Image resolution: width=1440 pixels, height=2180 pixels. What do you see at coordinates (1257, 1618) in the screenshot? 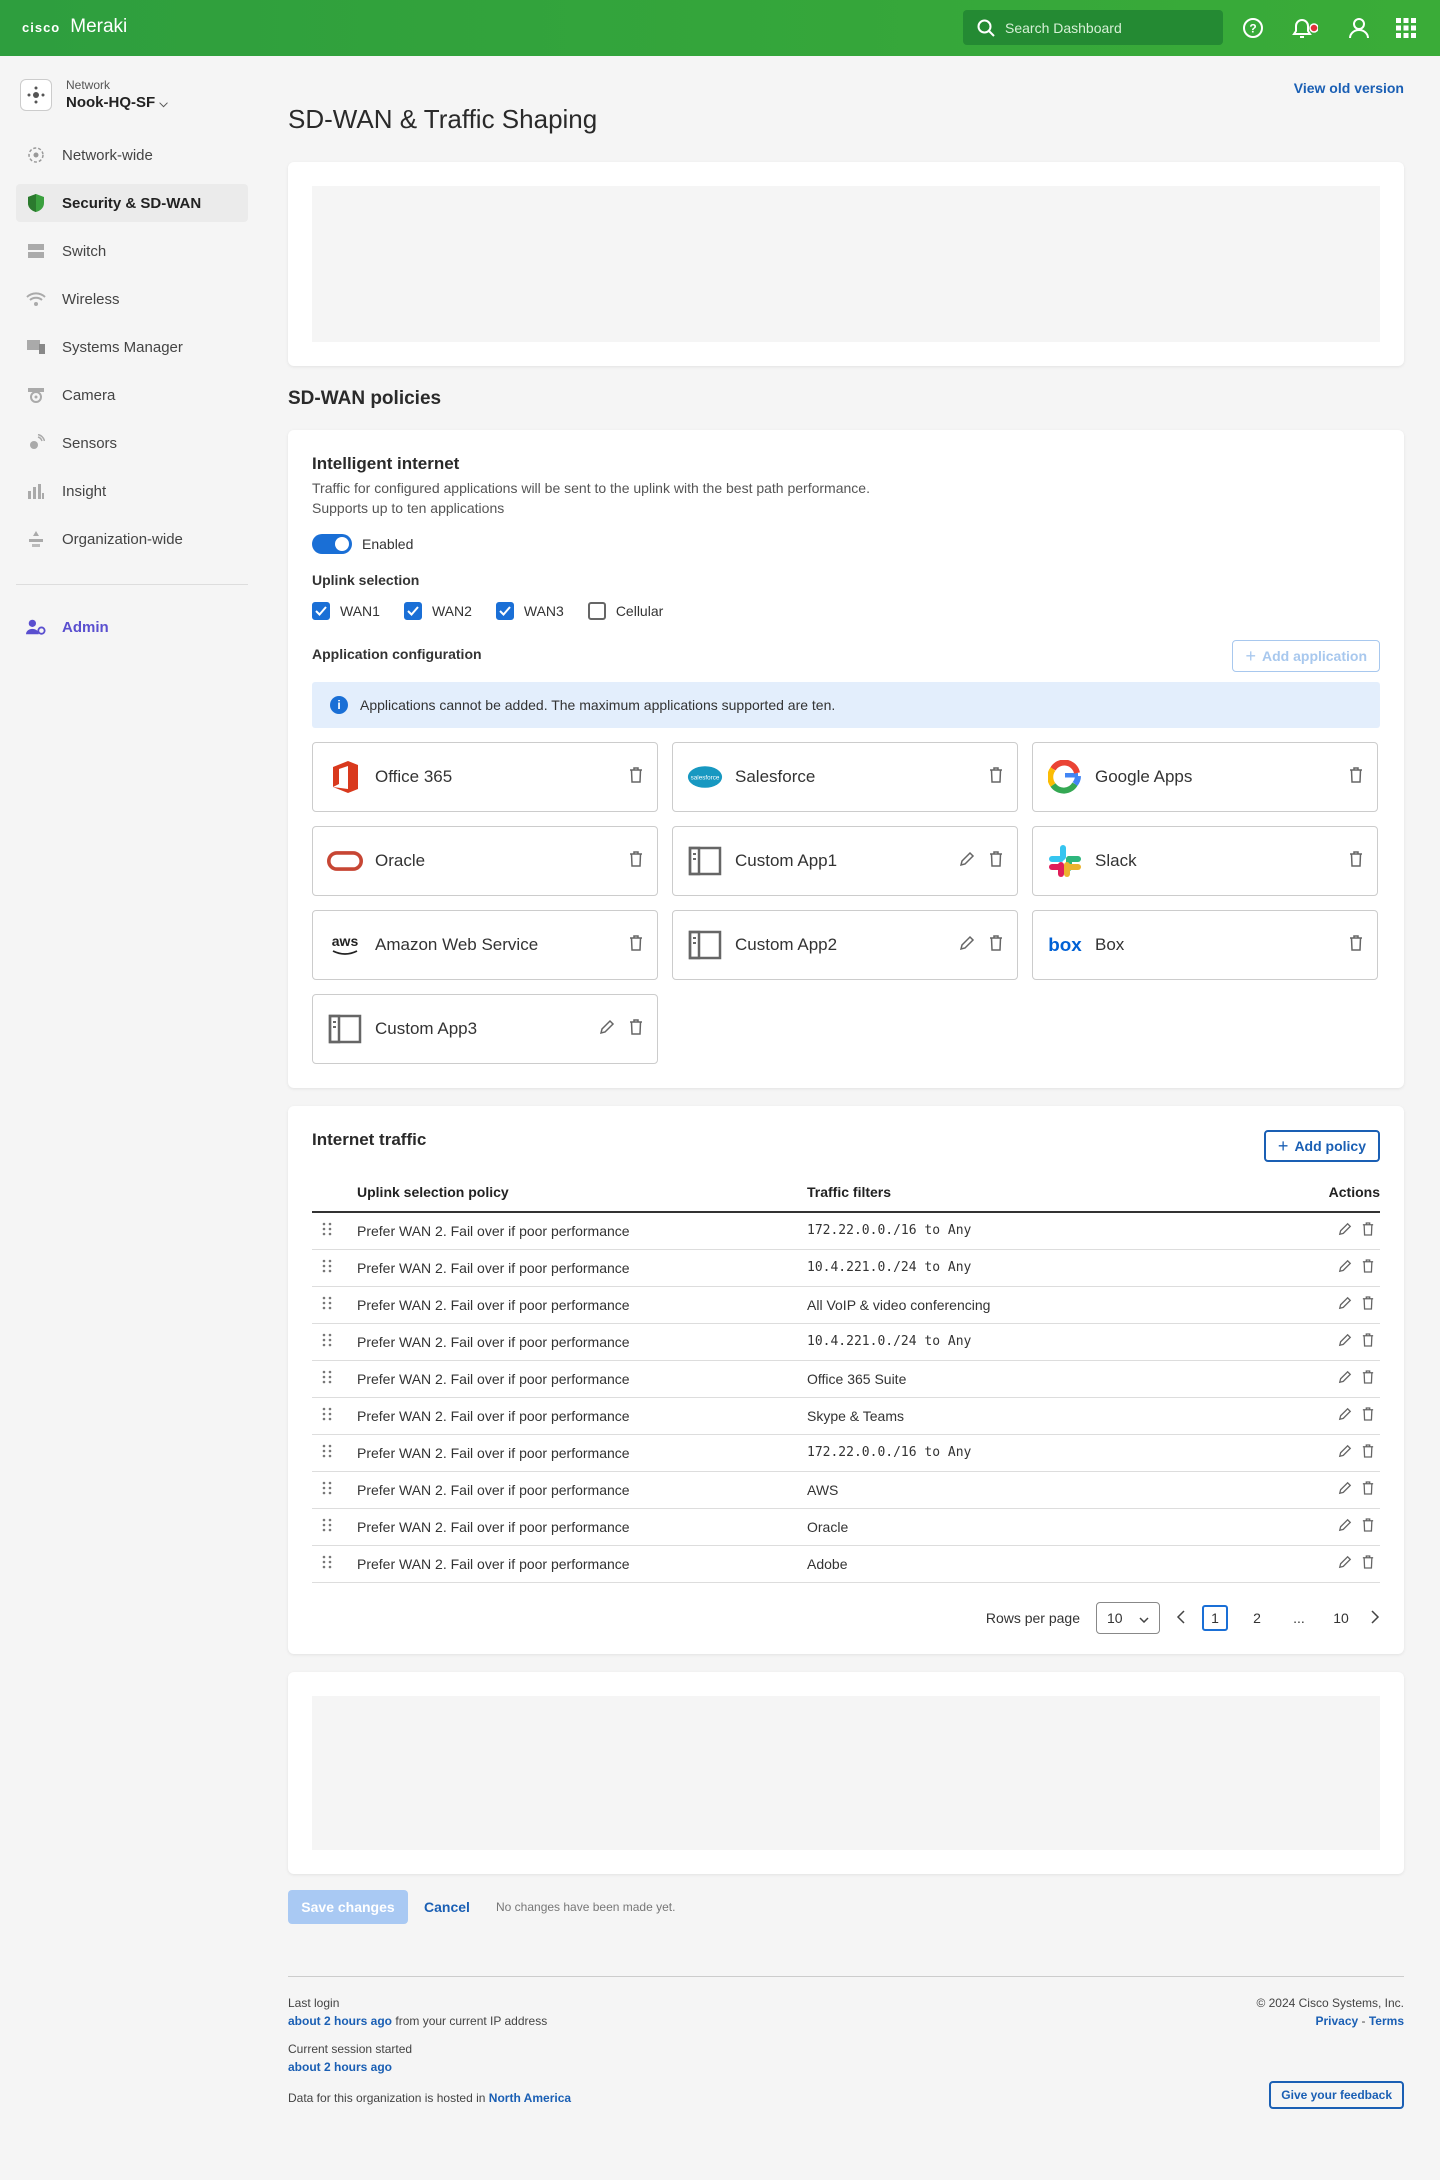
I see `page-button: 2` at bounding box center [1257, 1618].